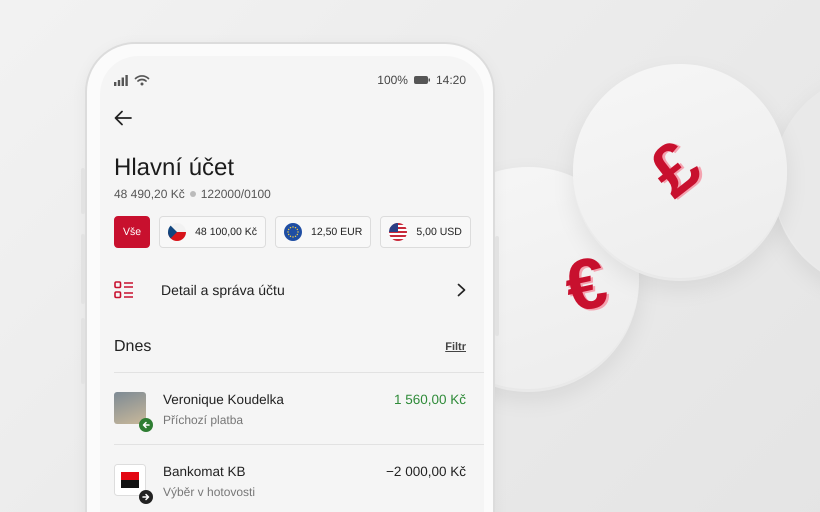  What do you see at coordinates (290, 290) in the screenshot?
I see `account-detail-item: Detail a správa účtu` at bounding box center [290, 290].